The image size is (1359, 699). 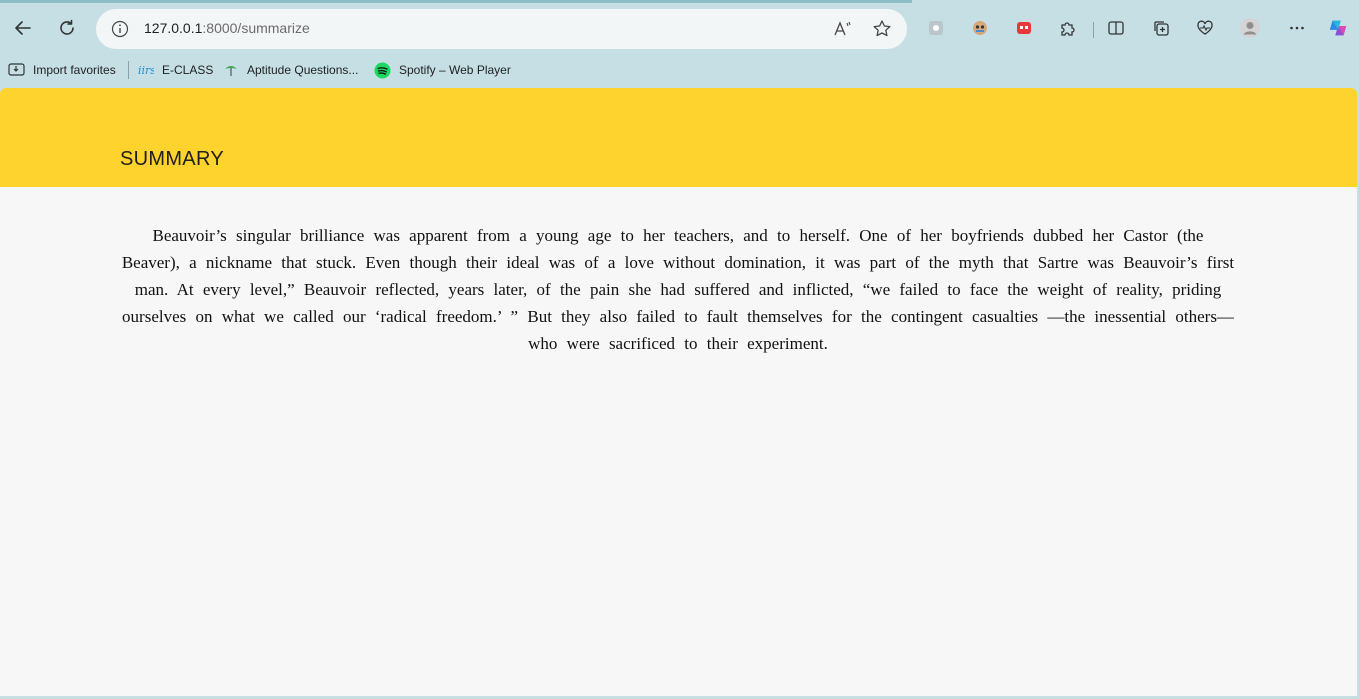 I want to click on bookmark-label: Import favorites, so click(x=74, y=70).